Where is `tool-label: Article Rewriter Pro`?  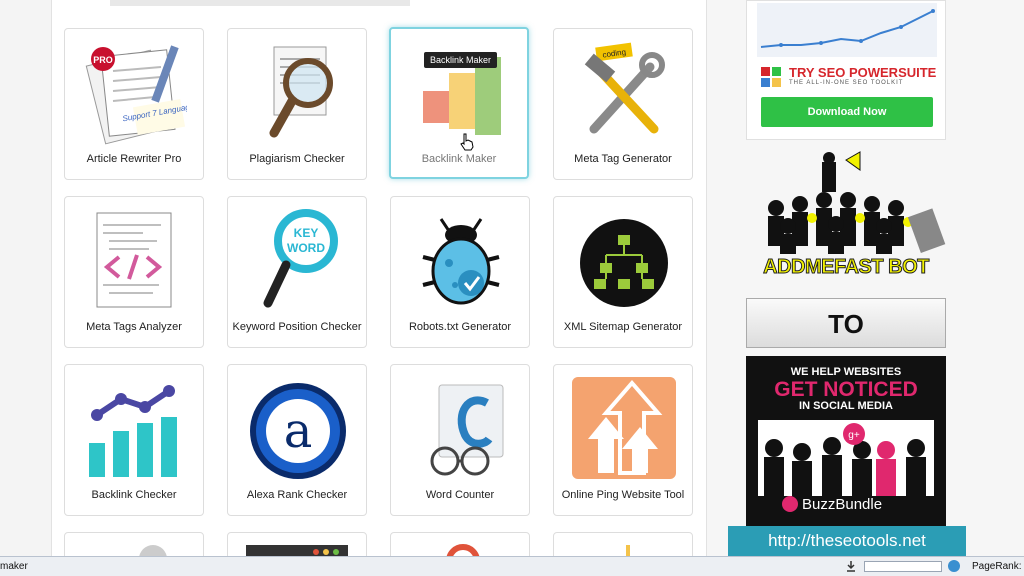 tool-label: Article Rewriter Pro is located at coordinates (134, 159).